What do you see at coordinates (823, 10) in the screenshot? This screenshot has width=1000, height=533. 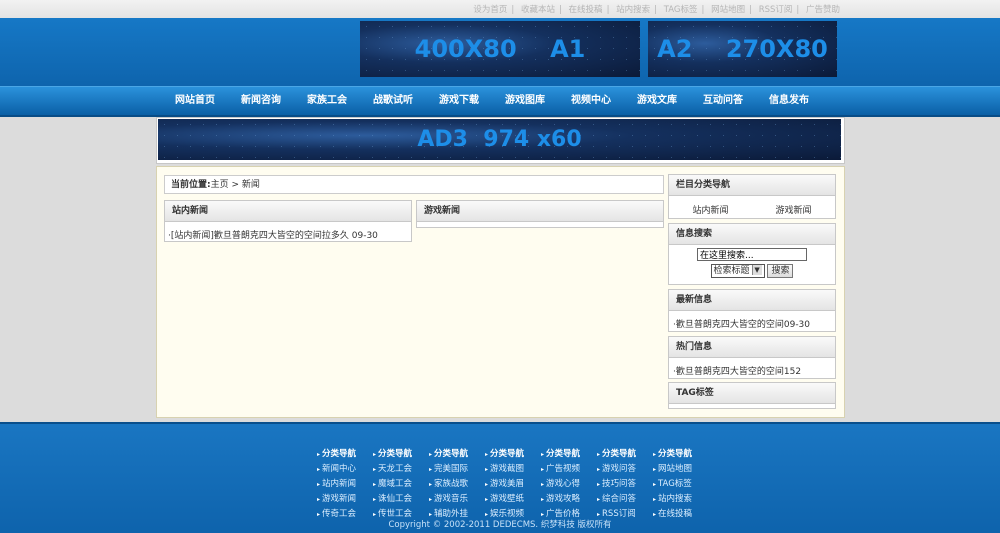 I see `top-link: 广告赞助` at bounding box center [823, 10].